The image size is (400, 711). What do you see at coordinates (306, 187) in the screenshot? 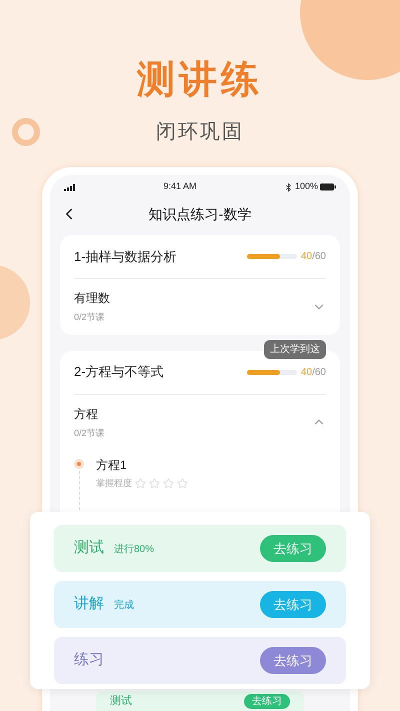
I see `battery-percent: 100%` at bounding box center [306, 187].